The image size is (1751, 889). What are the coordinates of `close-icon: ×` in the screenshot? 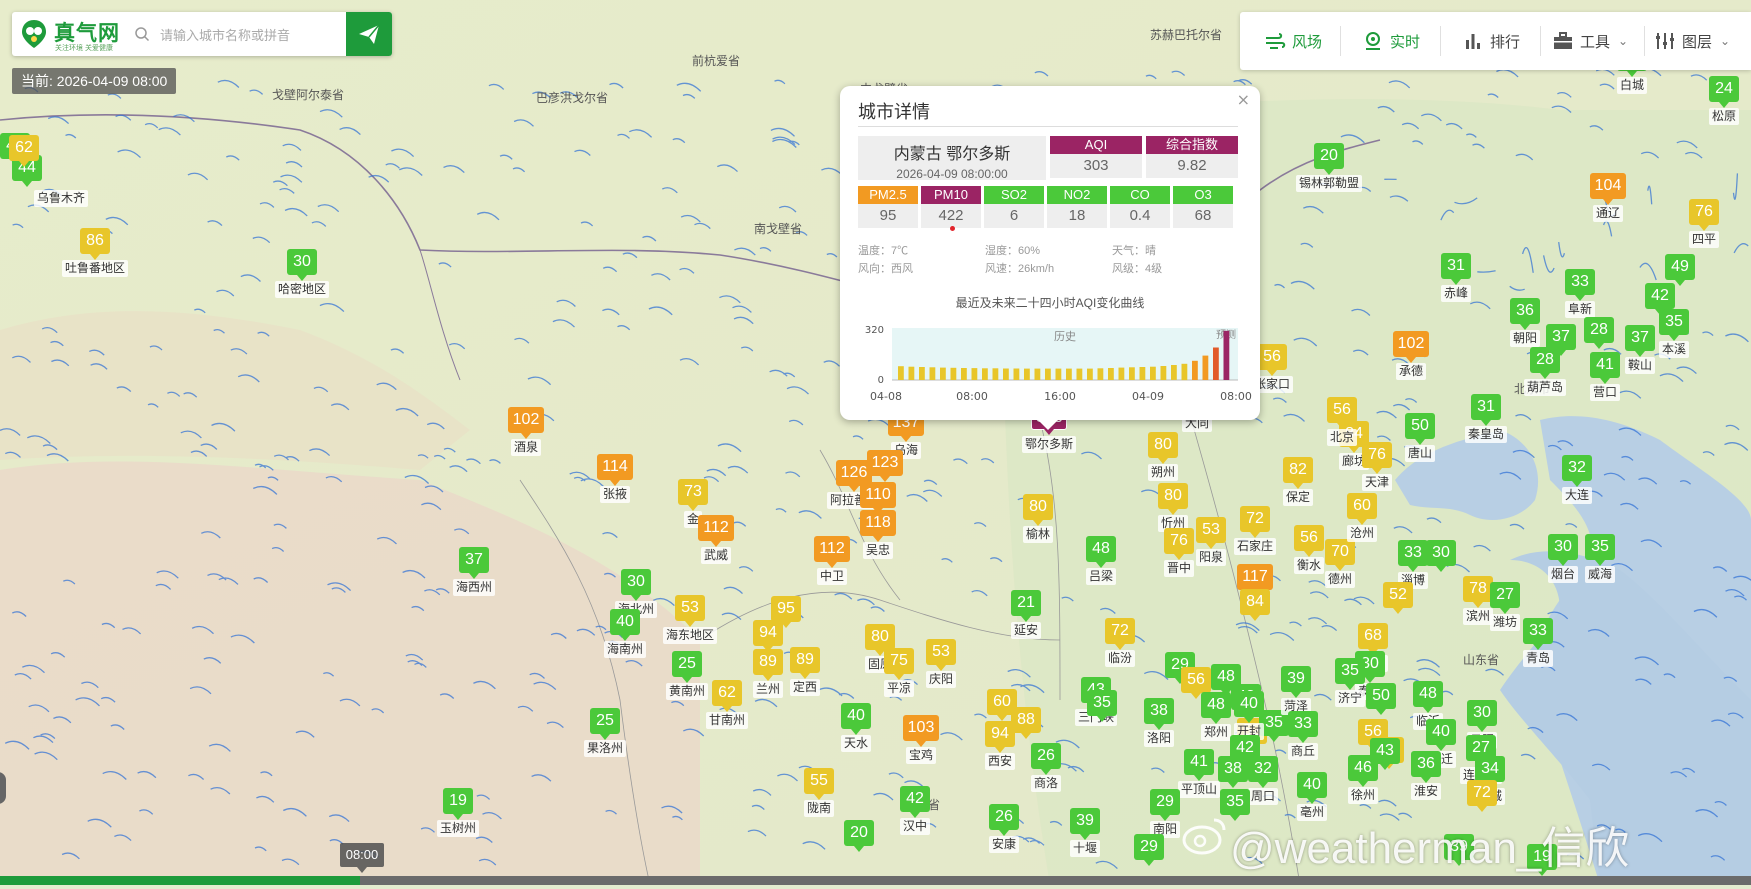 It's located at (1243, 99).